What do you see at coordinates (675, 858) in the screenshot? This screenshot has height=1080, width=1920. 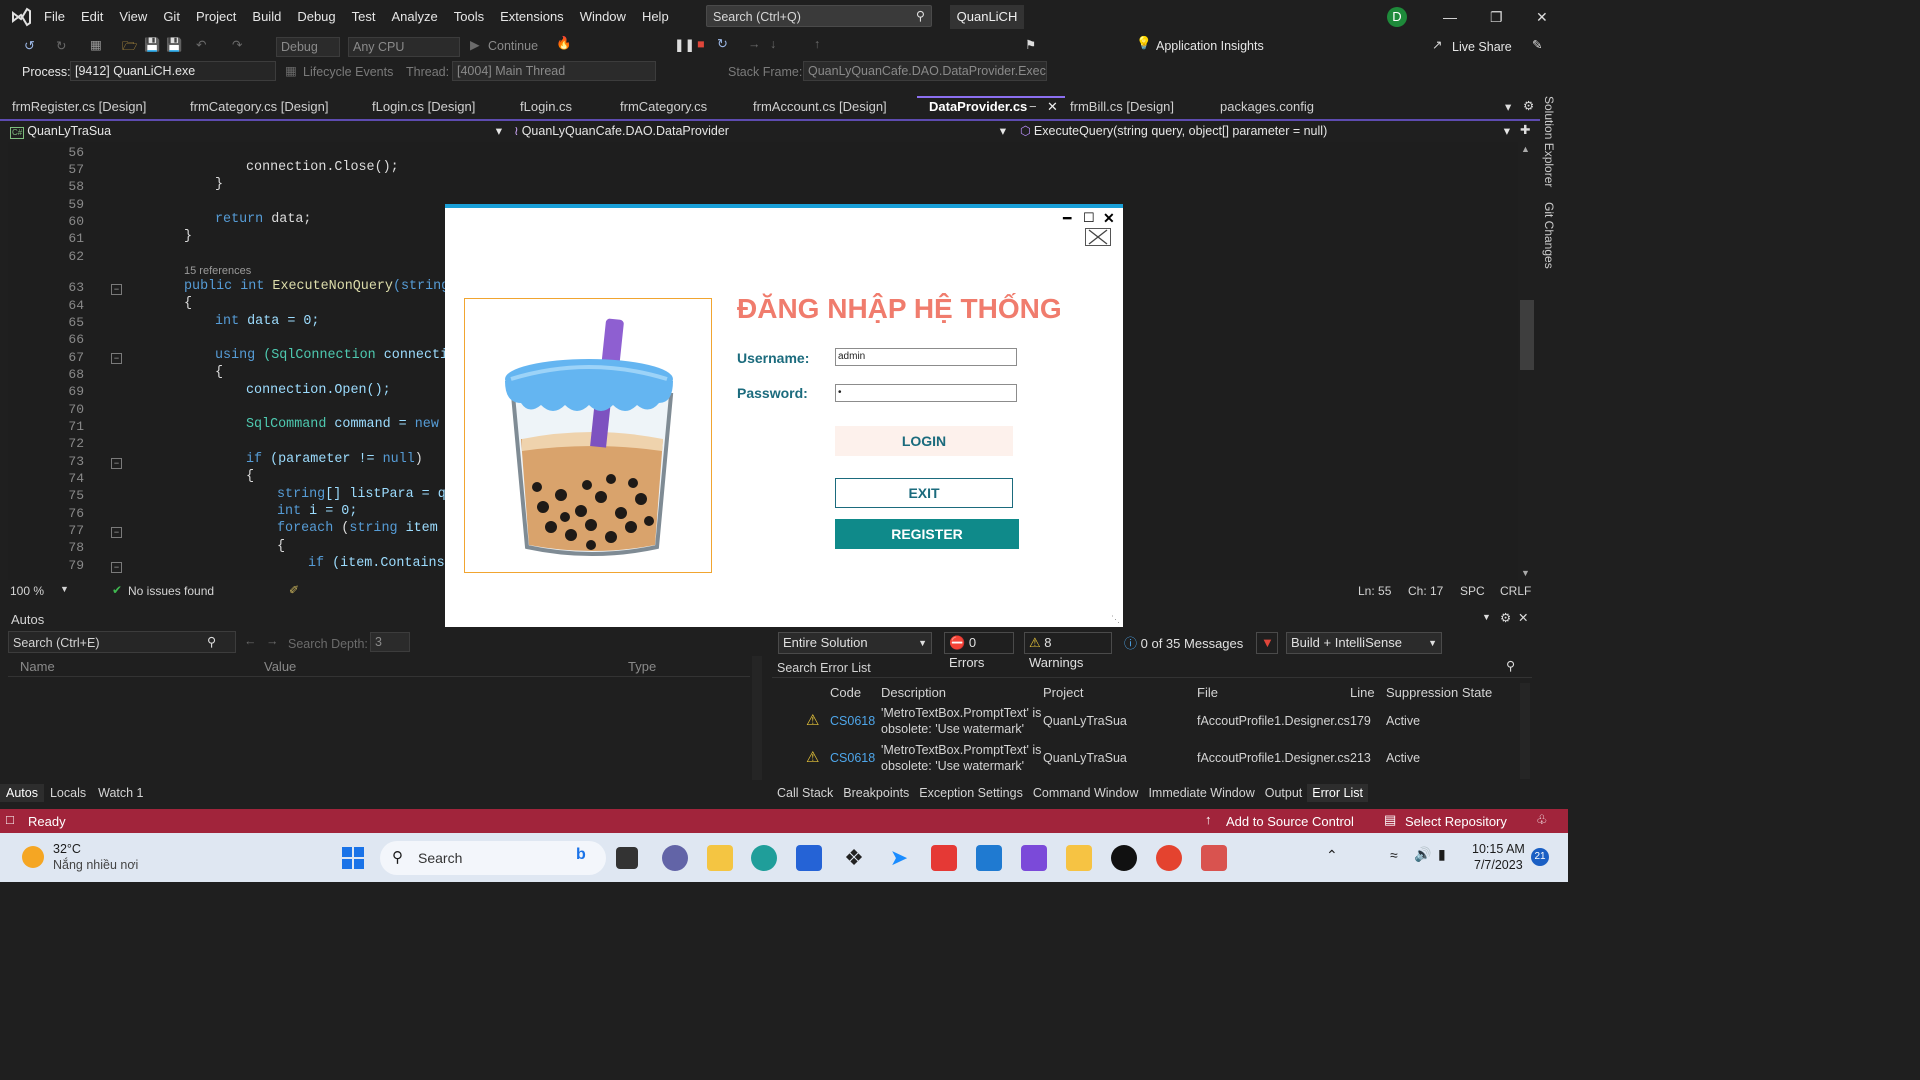 I see `teams-chat-icon` at bounding box center [675, 858].